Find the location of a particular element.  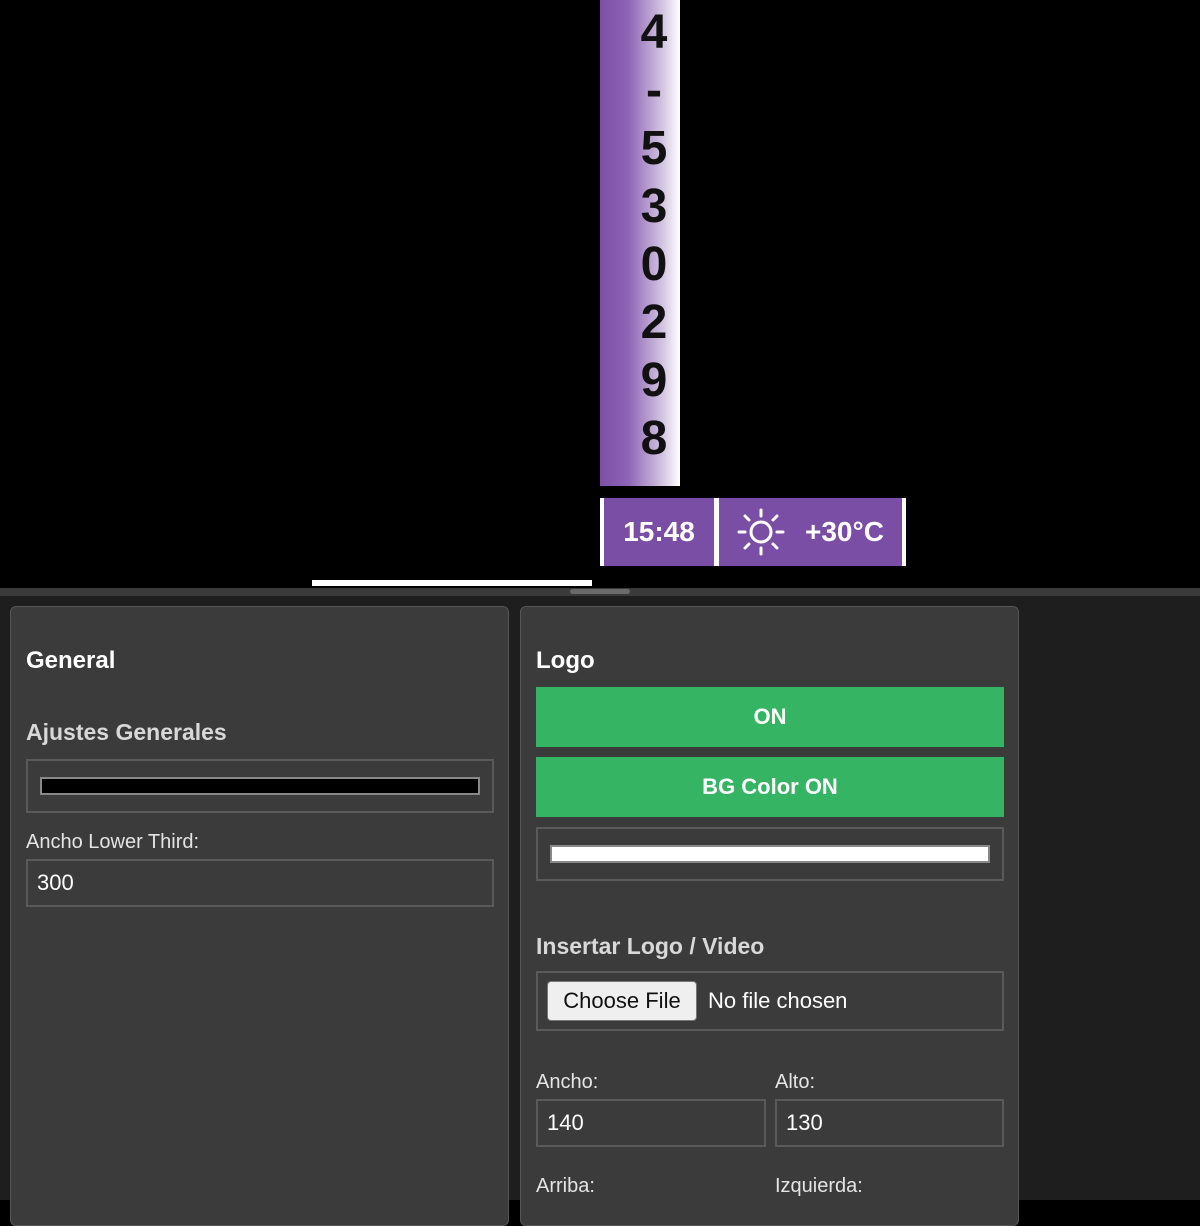

ajustes-generales-title: Ajustes Generales is located at coordinates (126, 732).